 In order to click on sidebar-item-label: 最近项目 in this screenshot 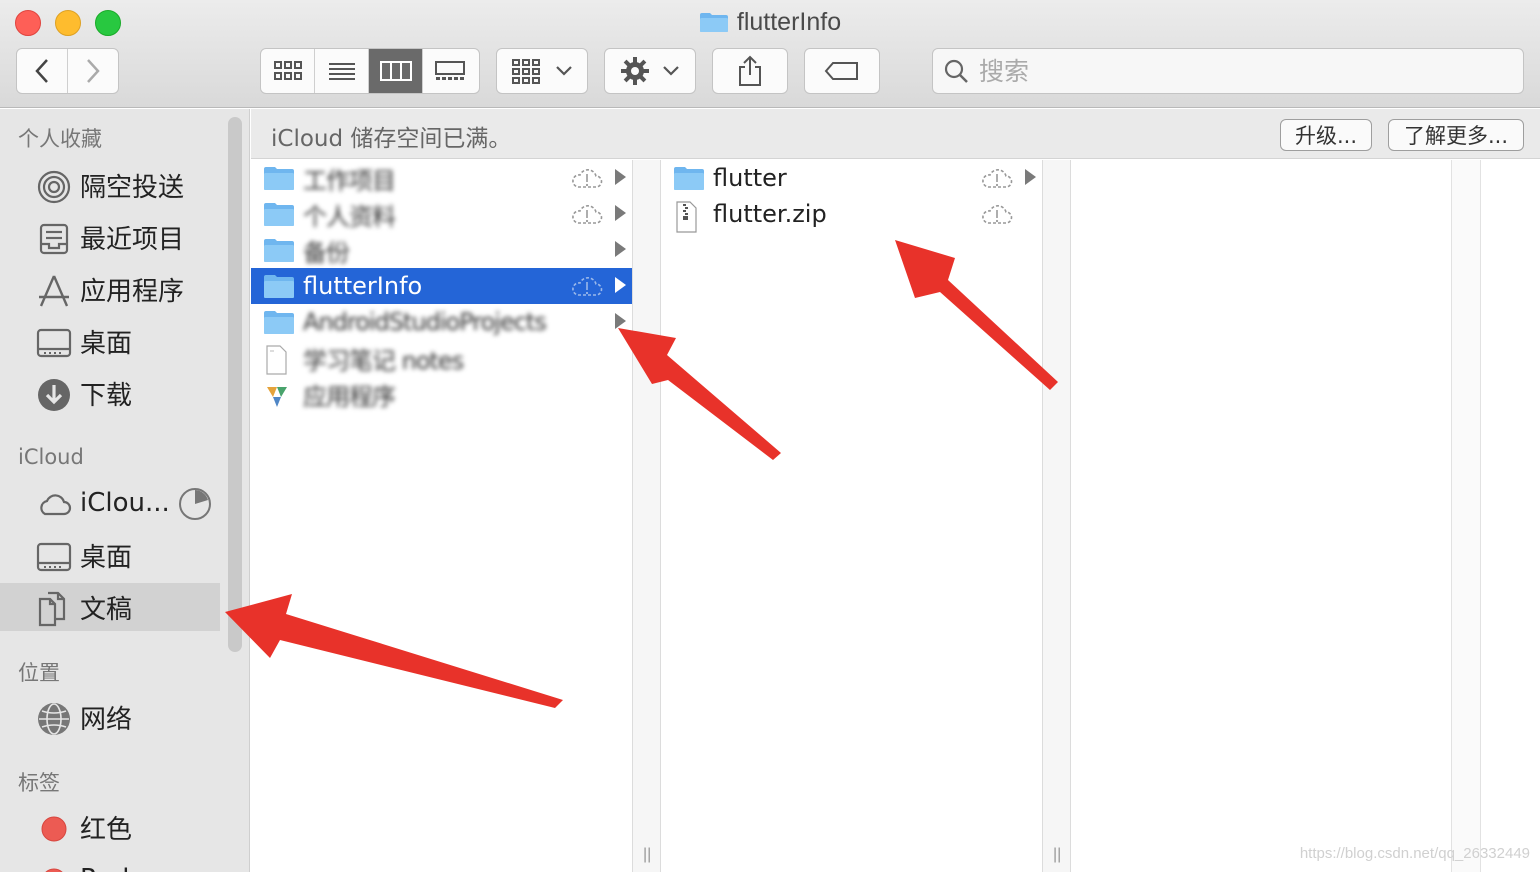, I will do `click(132, 239)`.